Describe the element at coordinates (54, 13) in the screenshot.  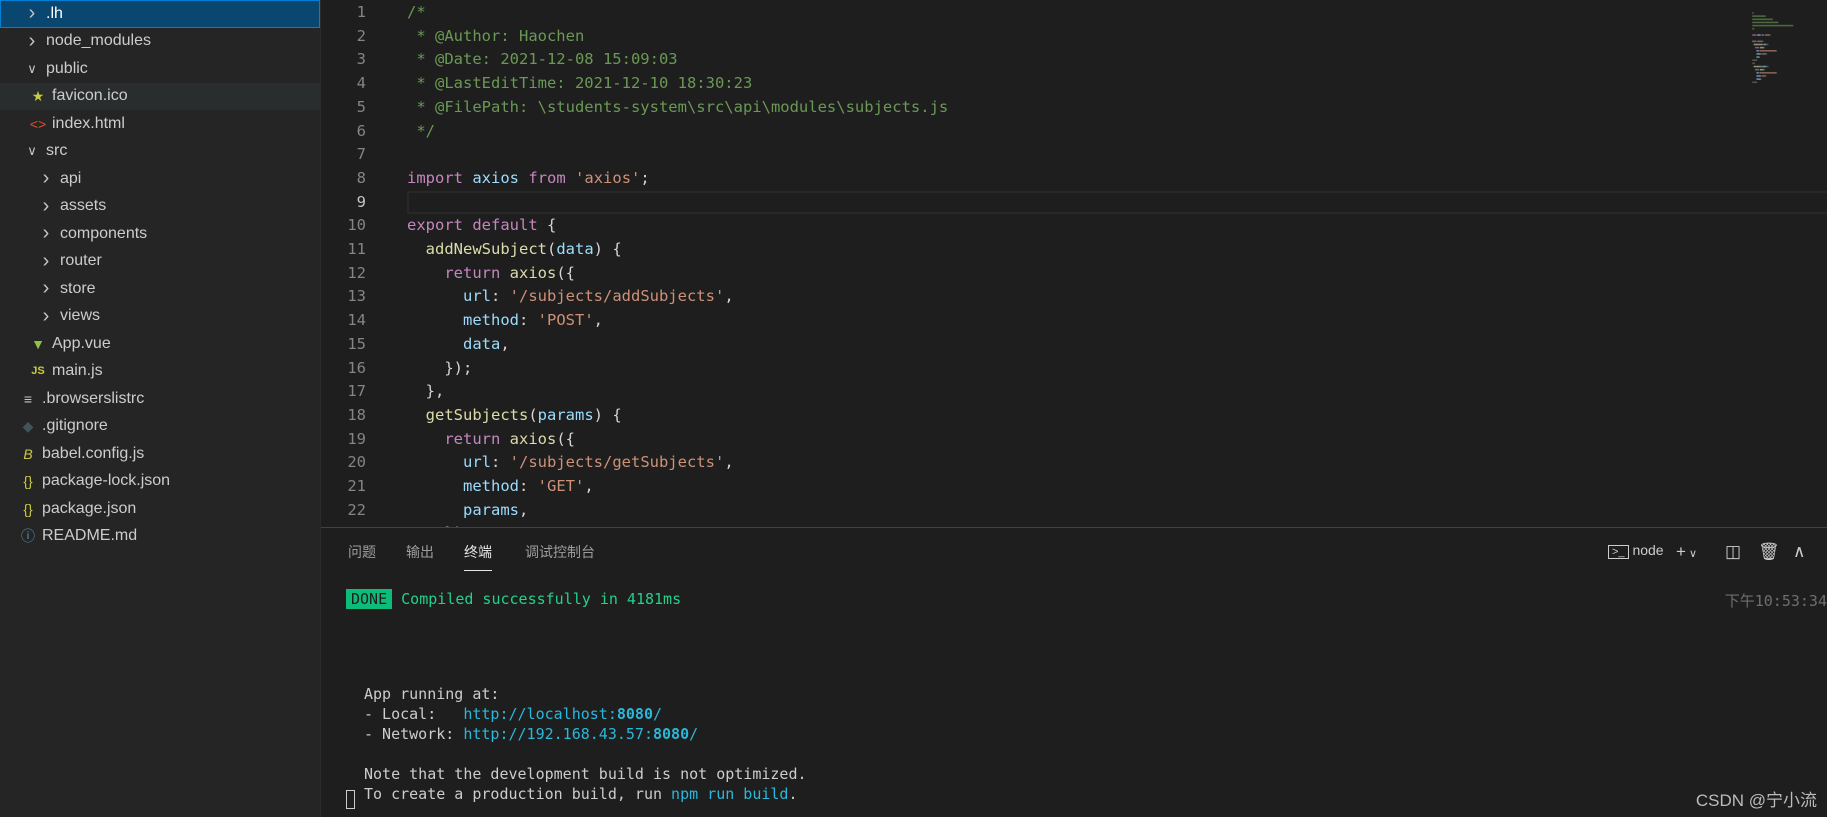
I see `explorer-item-label: .lh` at that location.